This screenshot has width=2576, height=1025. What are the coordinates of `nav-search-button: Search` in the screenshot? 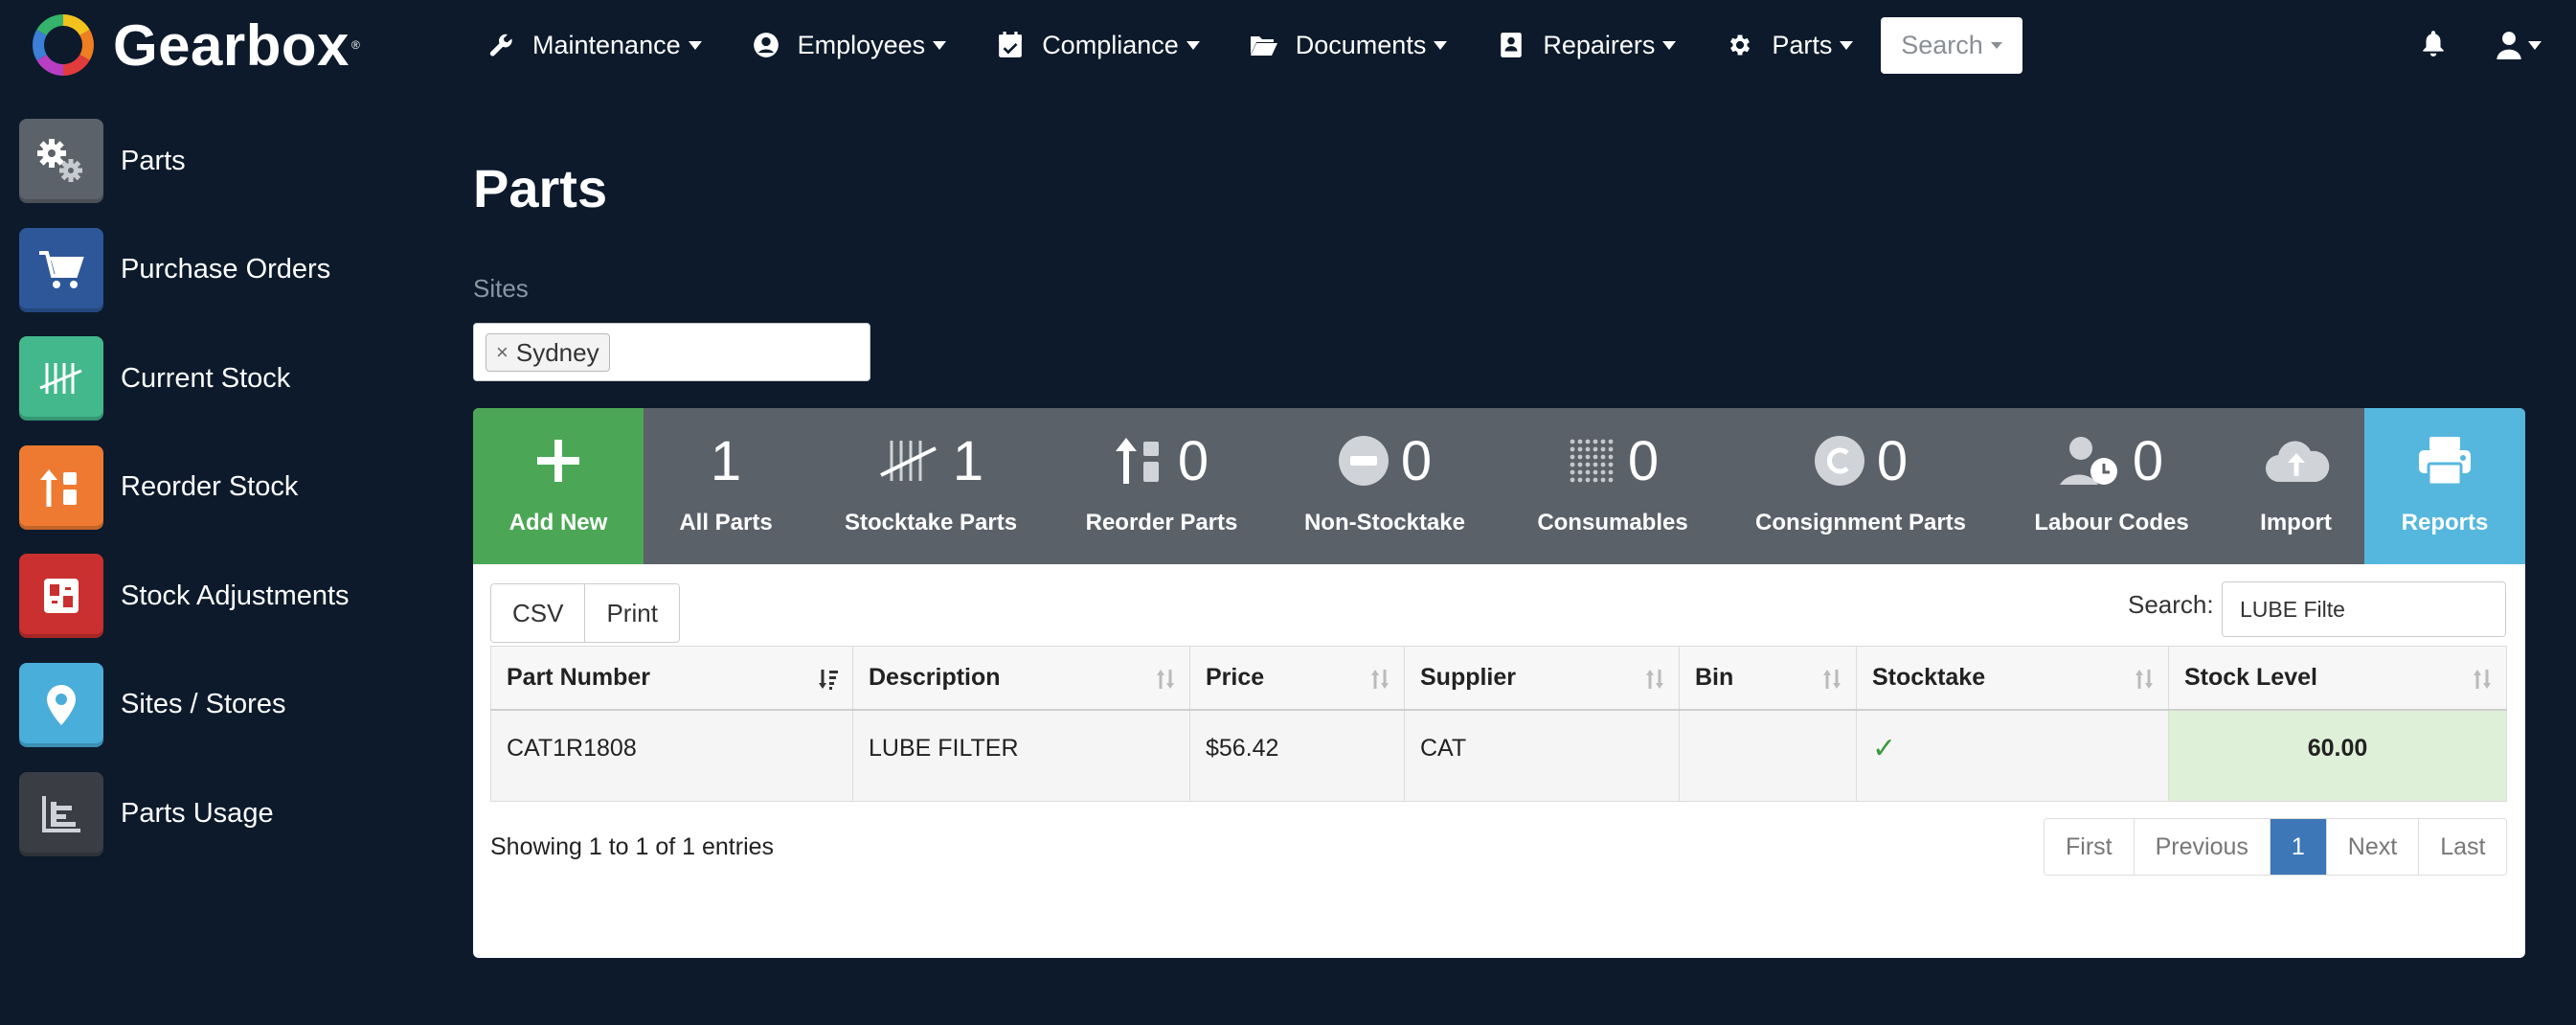 It's located at (1951, 46).